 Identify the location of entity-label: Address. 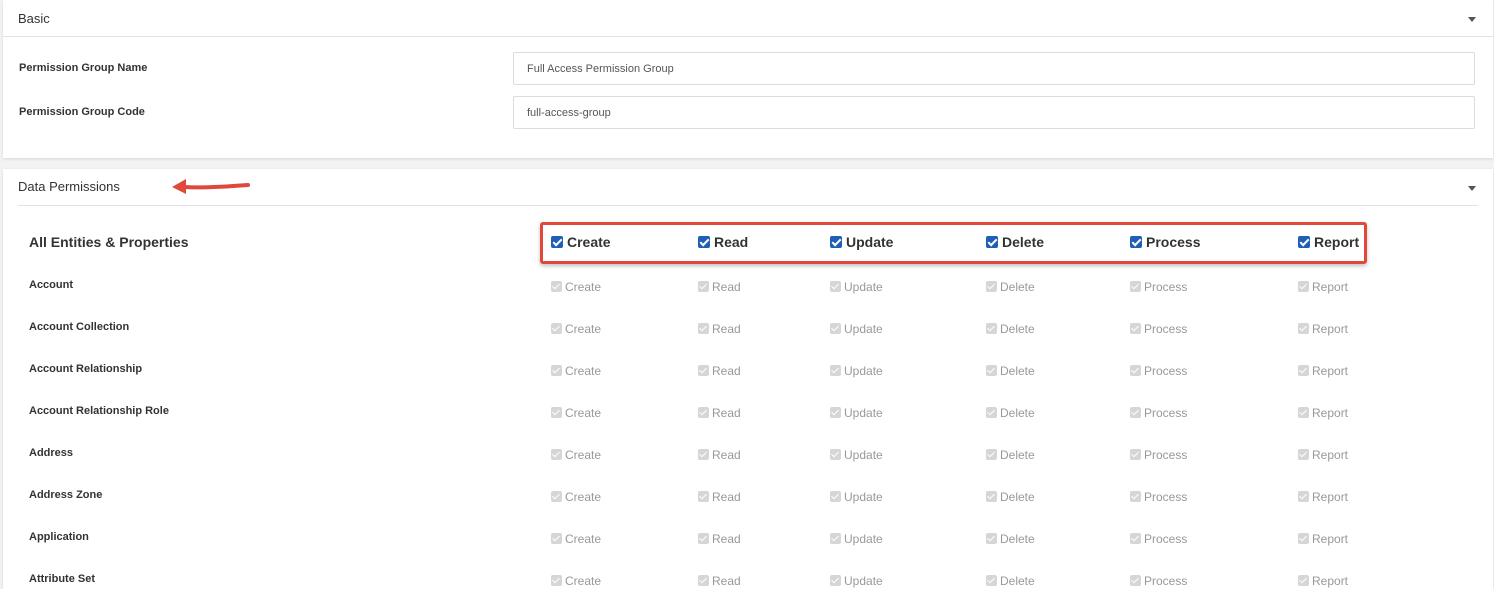
(51, 453).